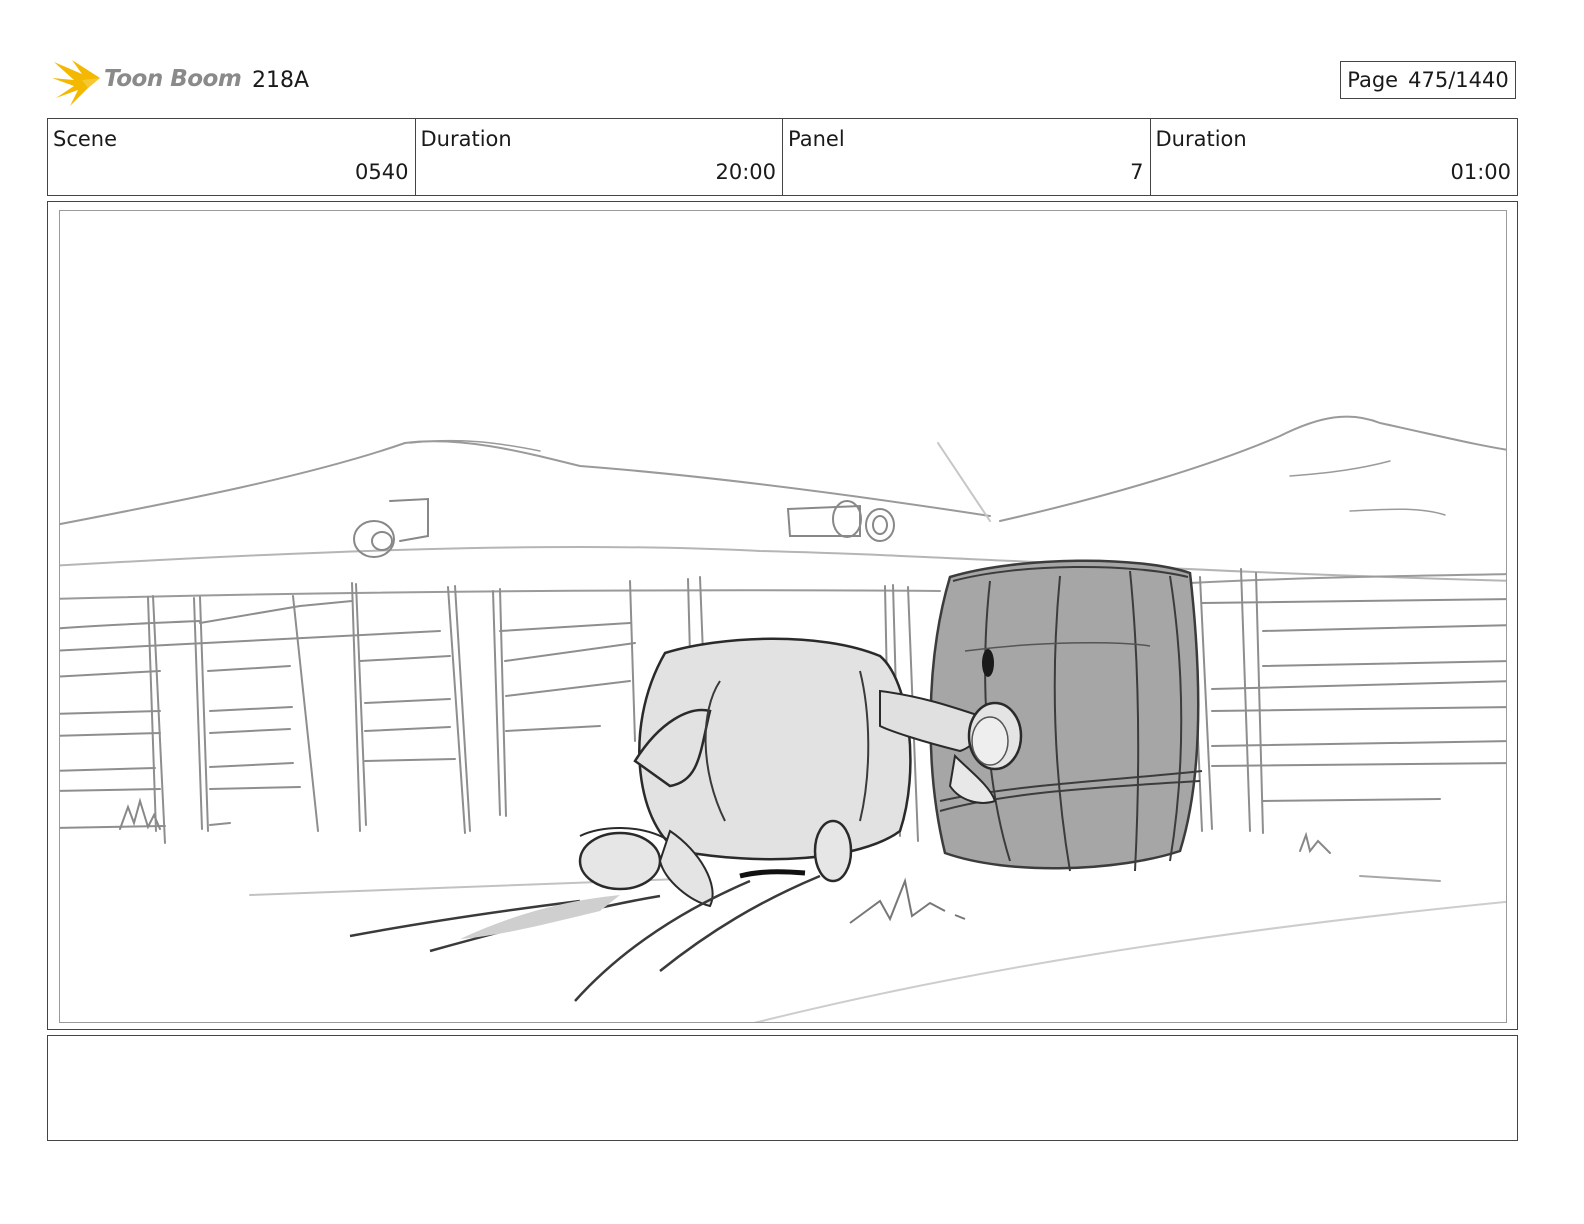 The image size is (1584, 1224). I want to click on grass-tuft-left, so click(140, 813).